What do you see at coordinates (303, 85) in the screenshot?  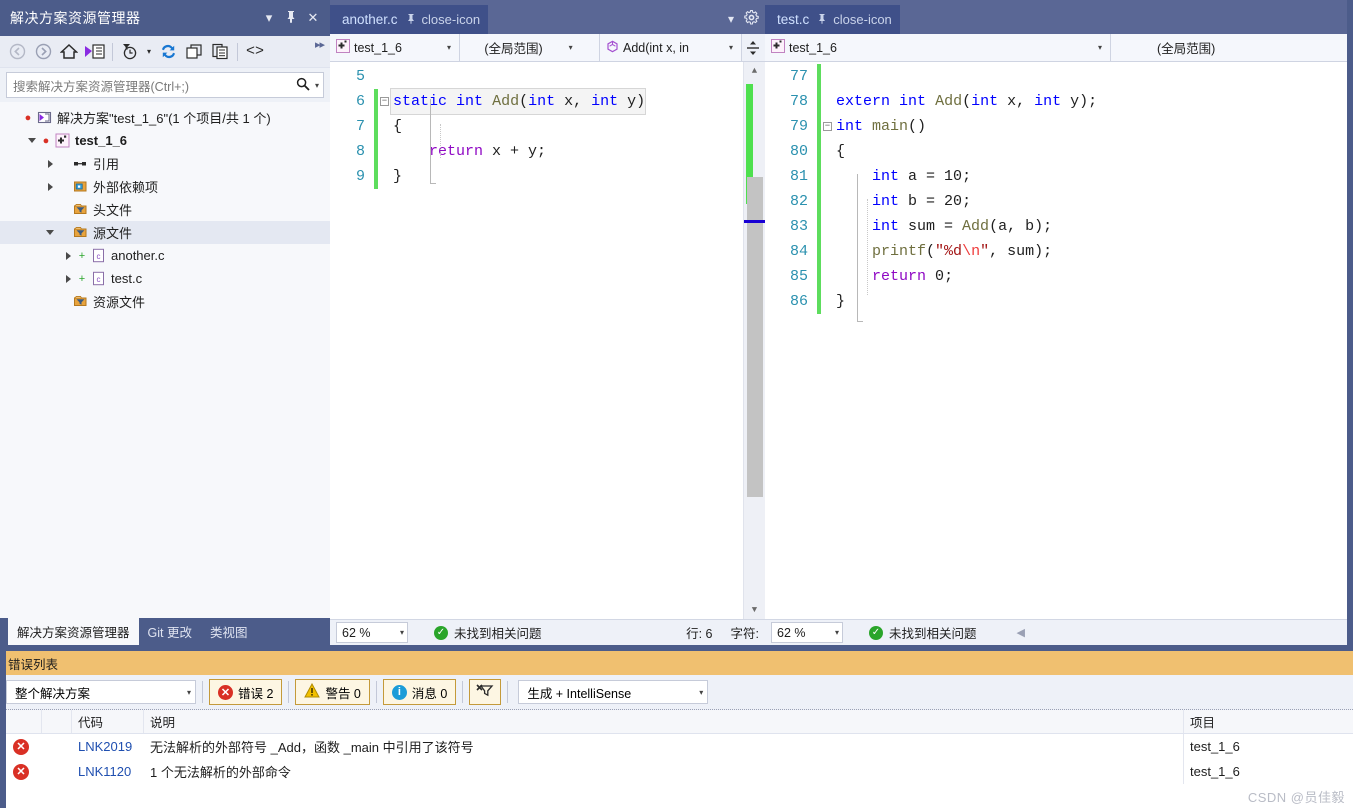 I see `search-icon` at bounding box center [303, 85].